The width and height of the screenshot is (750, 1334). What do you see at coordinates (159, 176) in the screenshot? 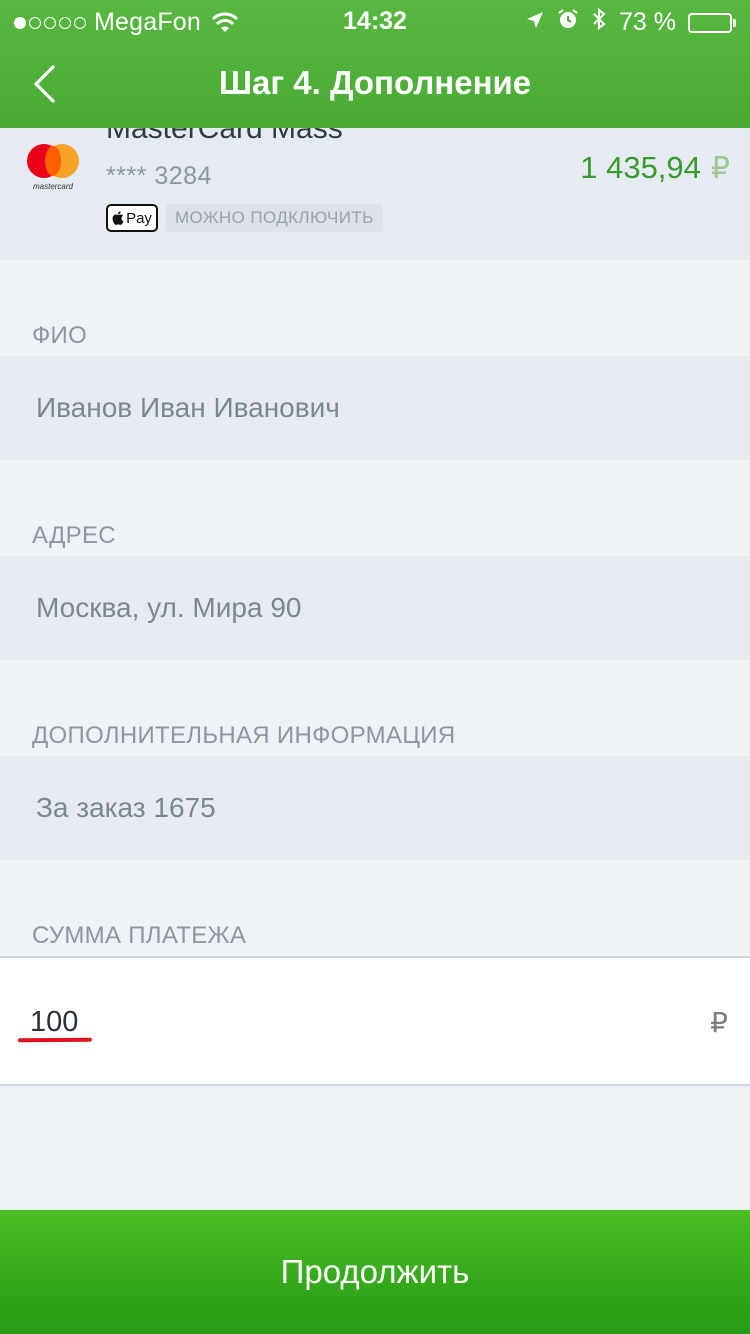
I see `card-number: **** 3284` at bounding box center [159, 176].